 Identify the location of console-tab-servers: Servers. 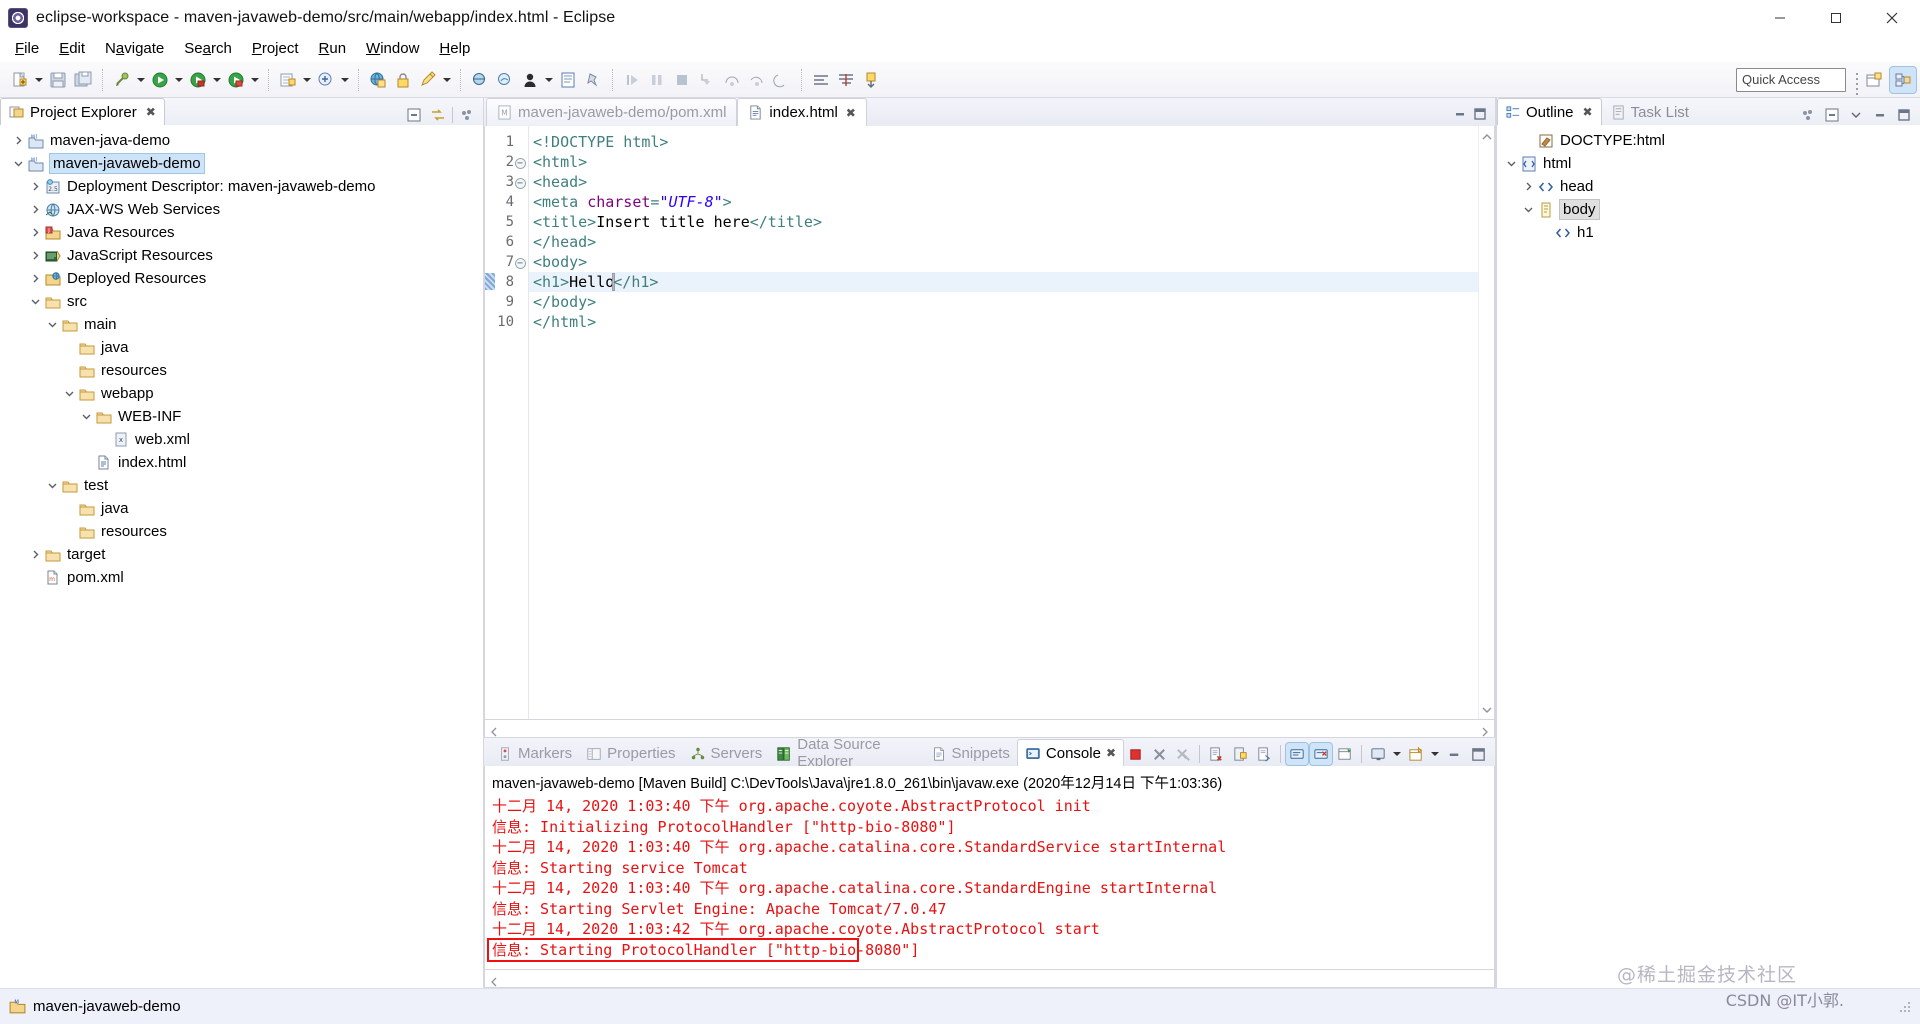
(726, 753).